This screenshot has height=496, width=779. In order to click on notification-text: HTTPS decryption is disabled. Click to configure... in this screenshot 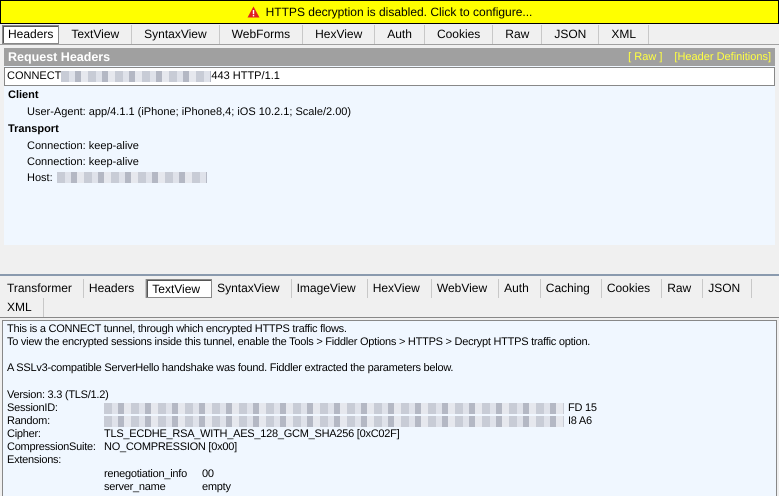, I will do `click(399, 11)`.